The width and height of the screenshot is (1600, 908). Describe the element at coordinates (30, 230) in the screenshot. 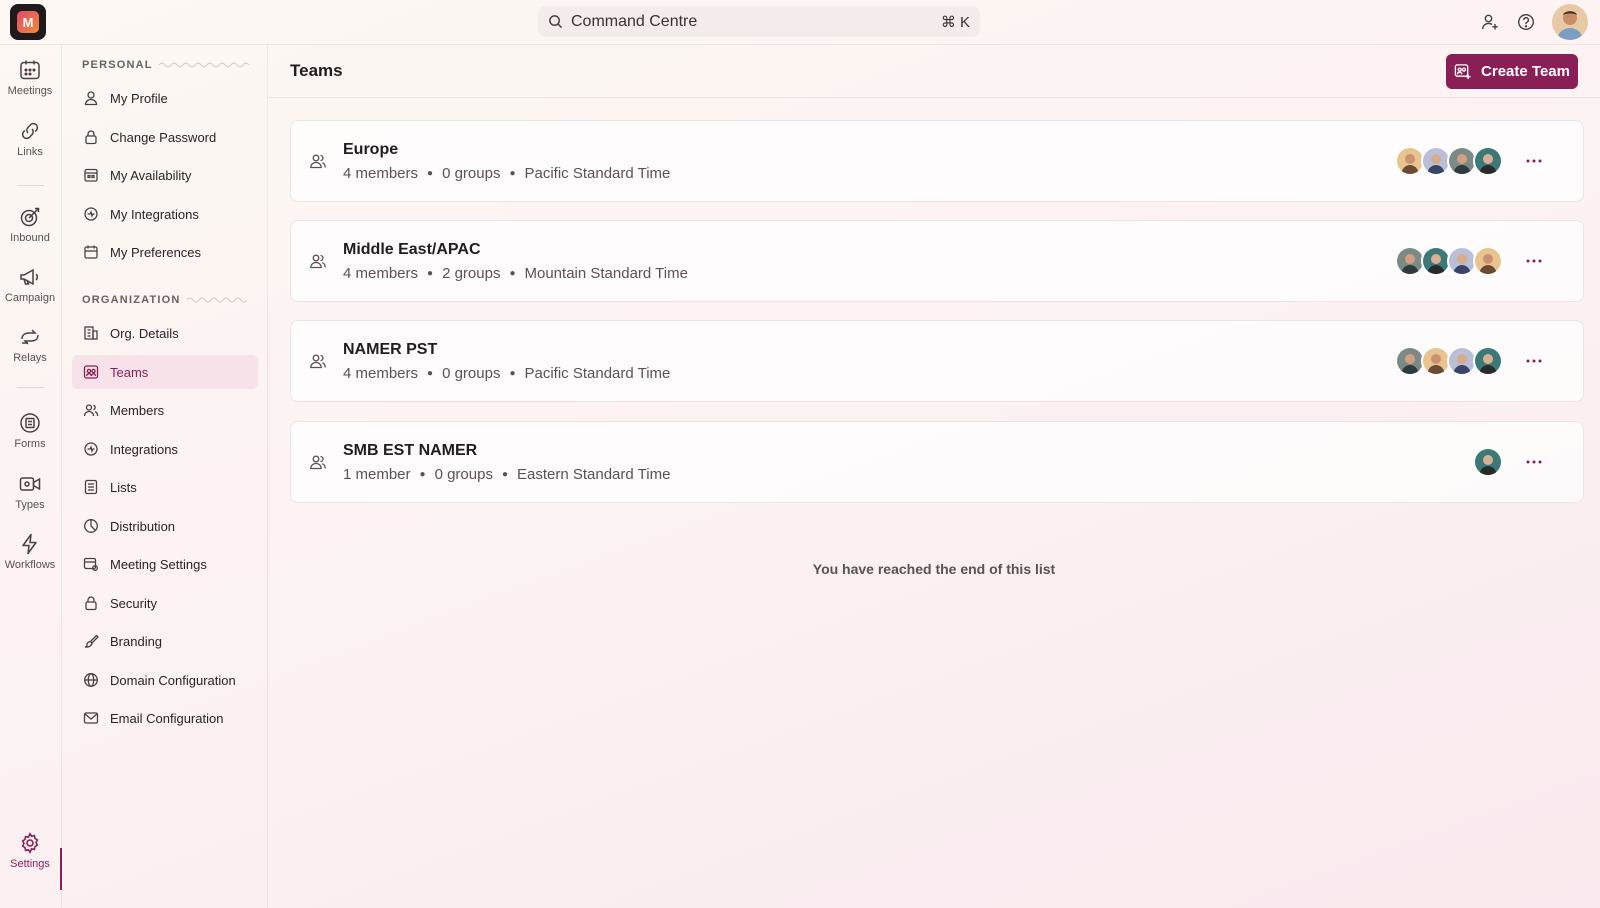

I see `rail-item-inbound: Inbound` at that location.